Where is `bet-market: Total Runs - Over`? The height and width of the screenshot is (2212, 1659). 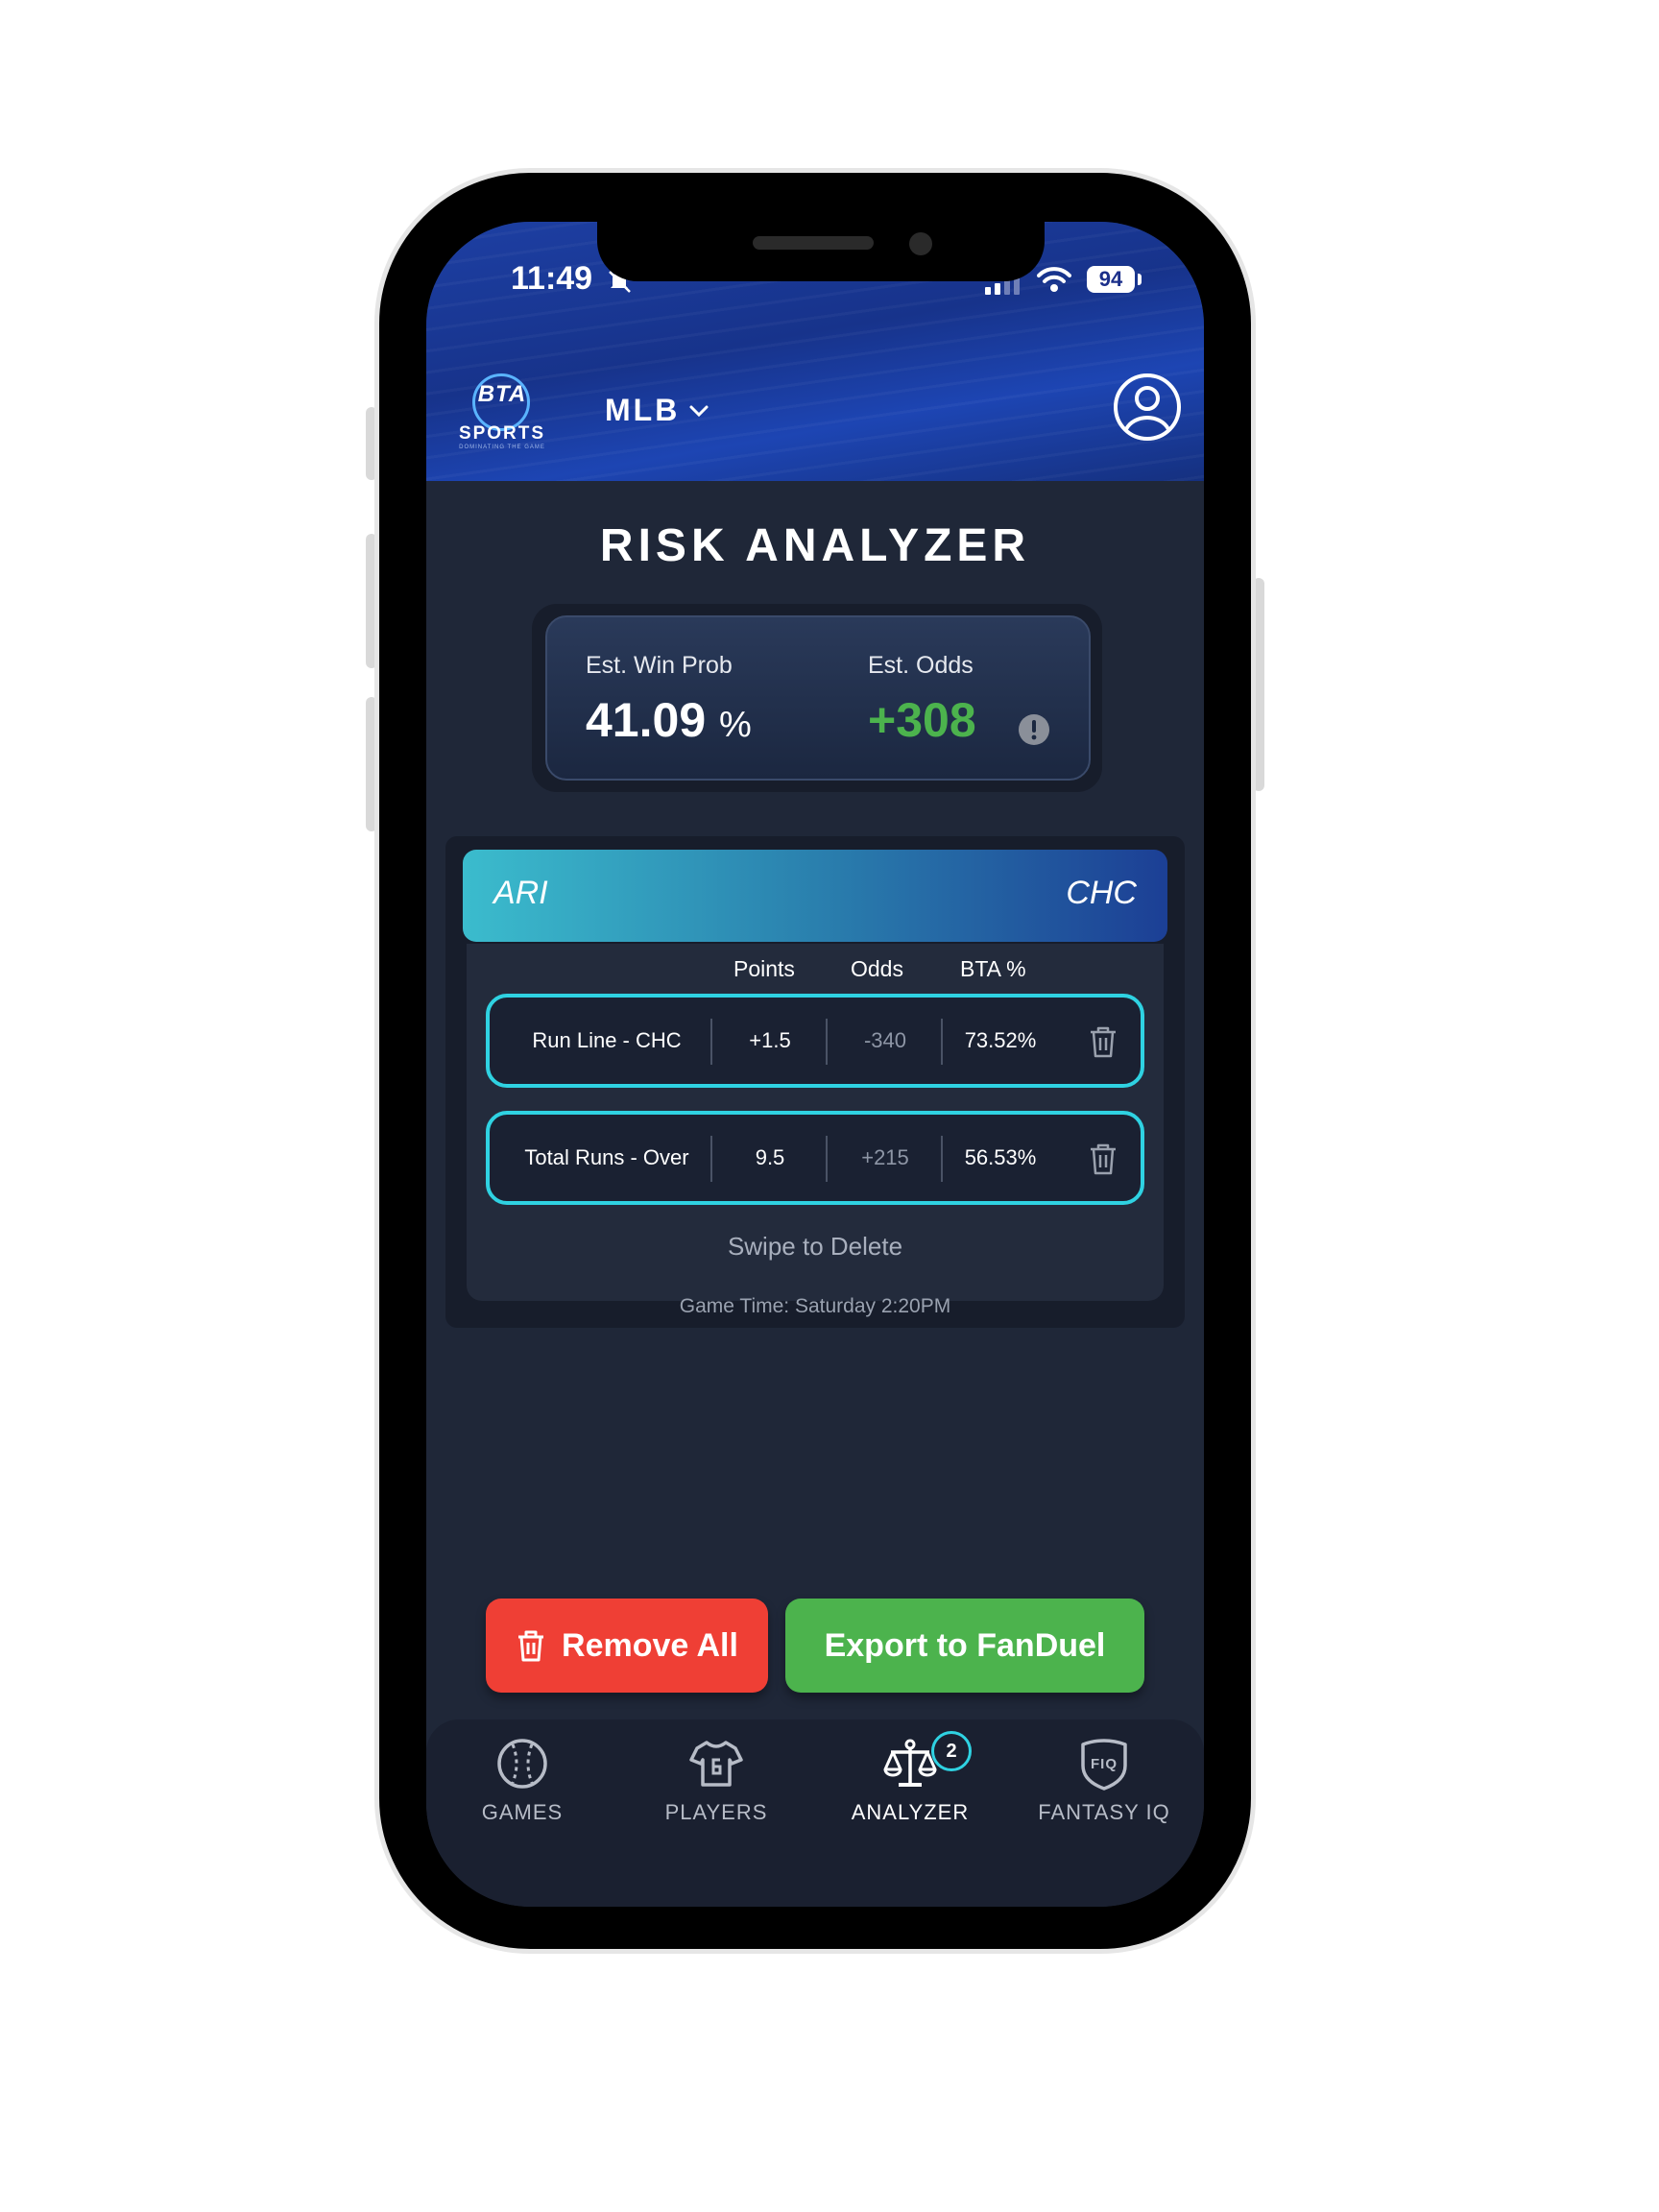 bet-market: Total Runs - Over is located at coordinates (606, 1157).